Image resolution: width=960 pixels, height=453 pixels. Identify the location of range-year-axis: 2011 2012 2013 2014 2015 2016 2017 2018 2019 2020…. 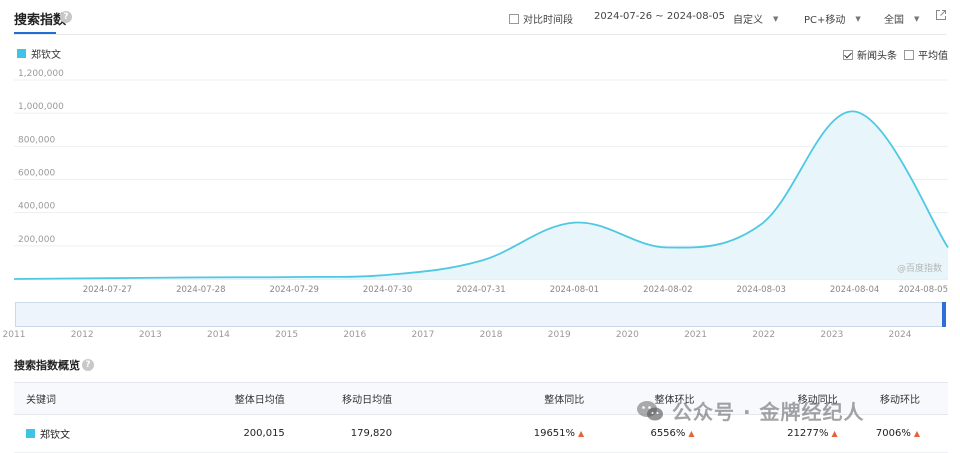
(480, 336).